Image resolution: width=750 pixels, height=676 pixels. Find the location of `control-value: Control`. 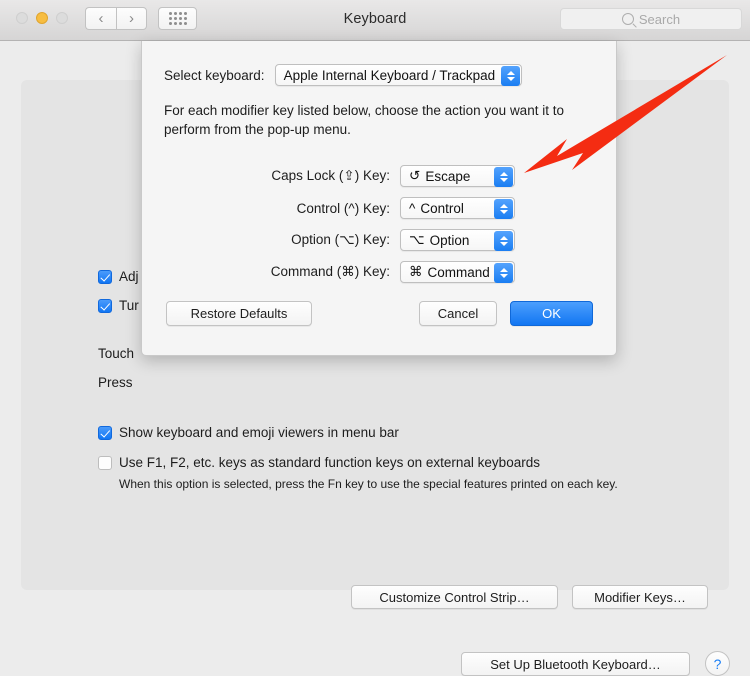

control-value: Control is located at coordinates (442, 208).